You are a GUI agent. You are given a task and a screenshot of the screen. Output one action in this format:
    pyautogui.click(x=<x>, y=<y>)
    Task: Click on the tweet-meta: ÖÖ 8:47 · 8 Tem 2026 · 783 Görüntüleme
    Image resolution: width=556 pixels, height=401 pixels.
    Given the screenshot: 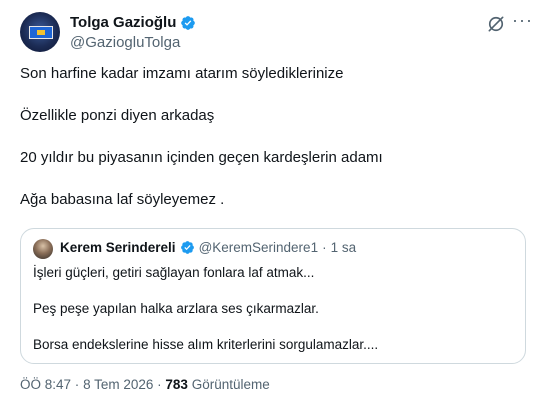 What is the action you would take?
    pyautogui.click(x=145, y=384)
    